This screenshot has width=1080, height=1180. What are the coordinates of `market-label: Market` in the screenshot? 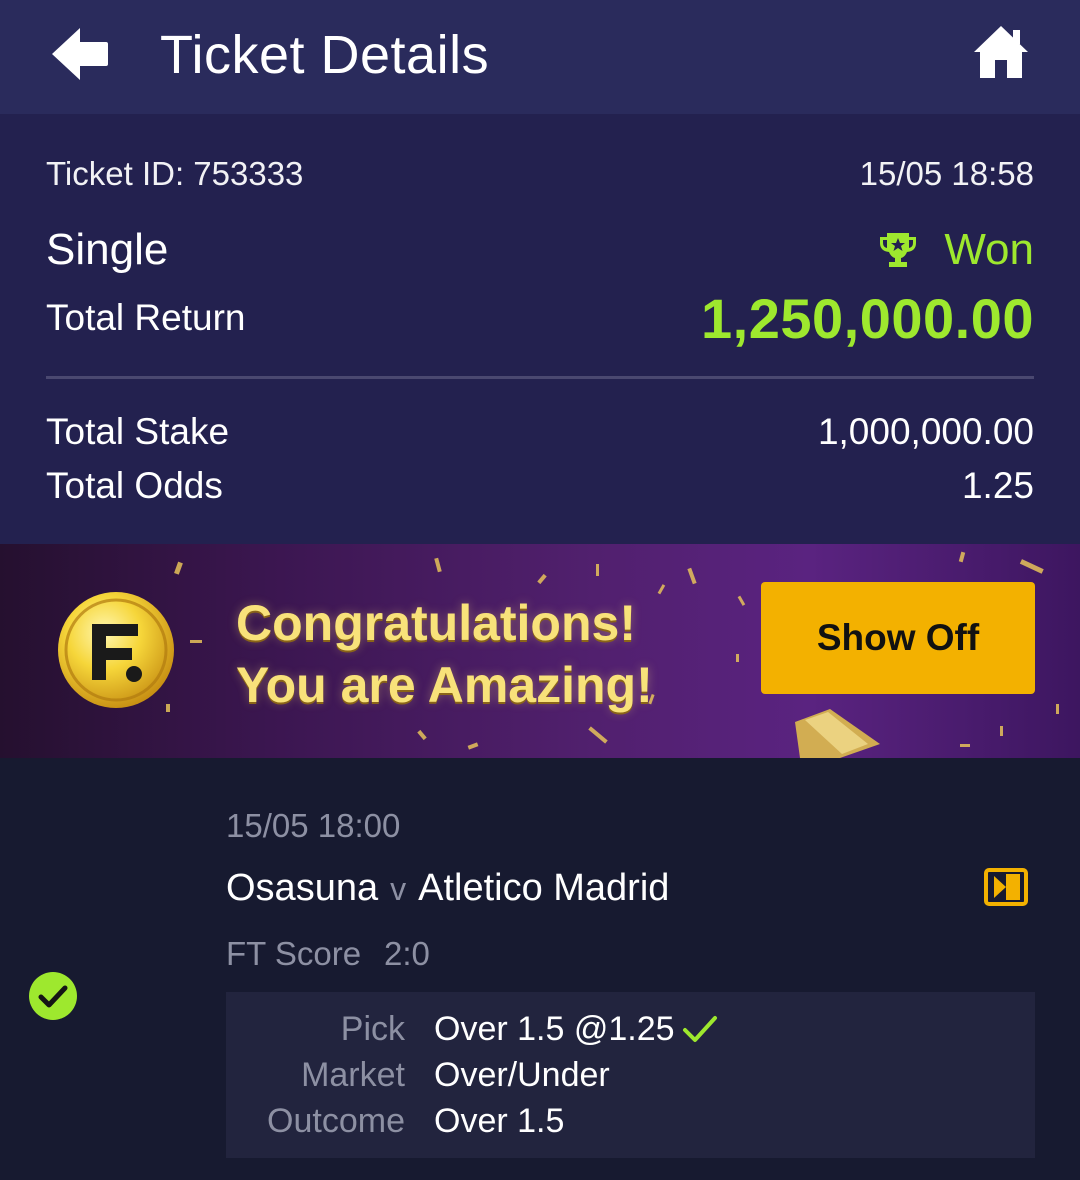 It's located at (353, 1075).